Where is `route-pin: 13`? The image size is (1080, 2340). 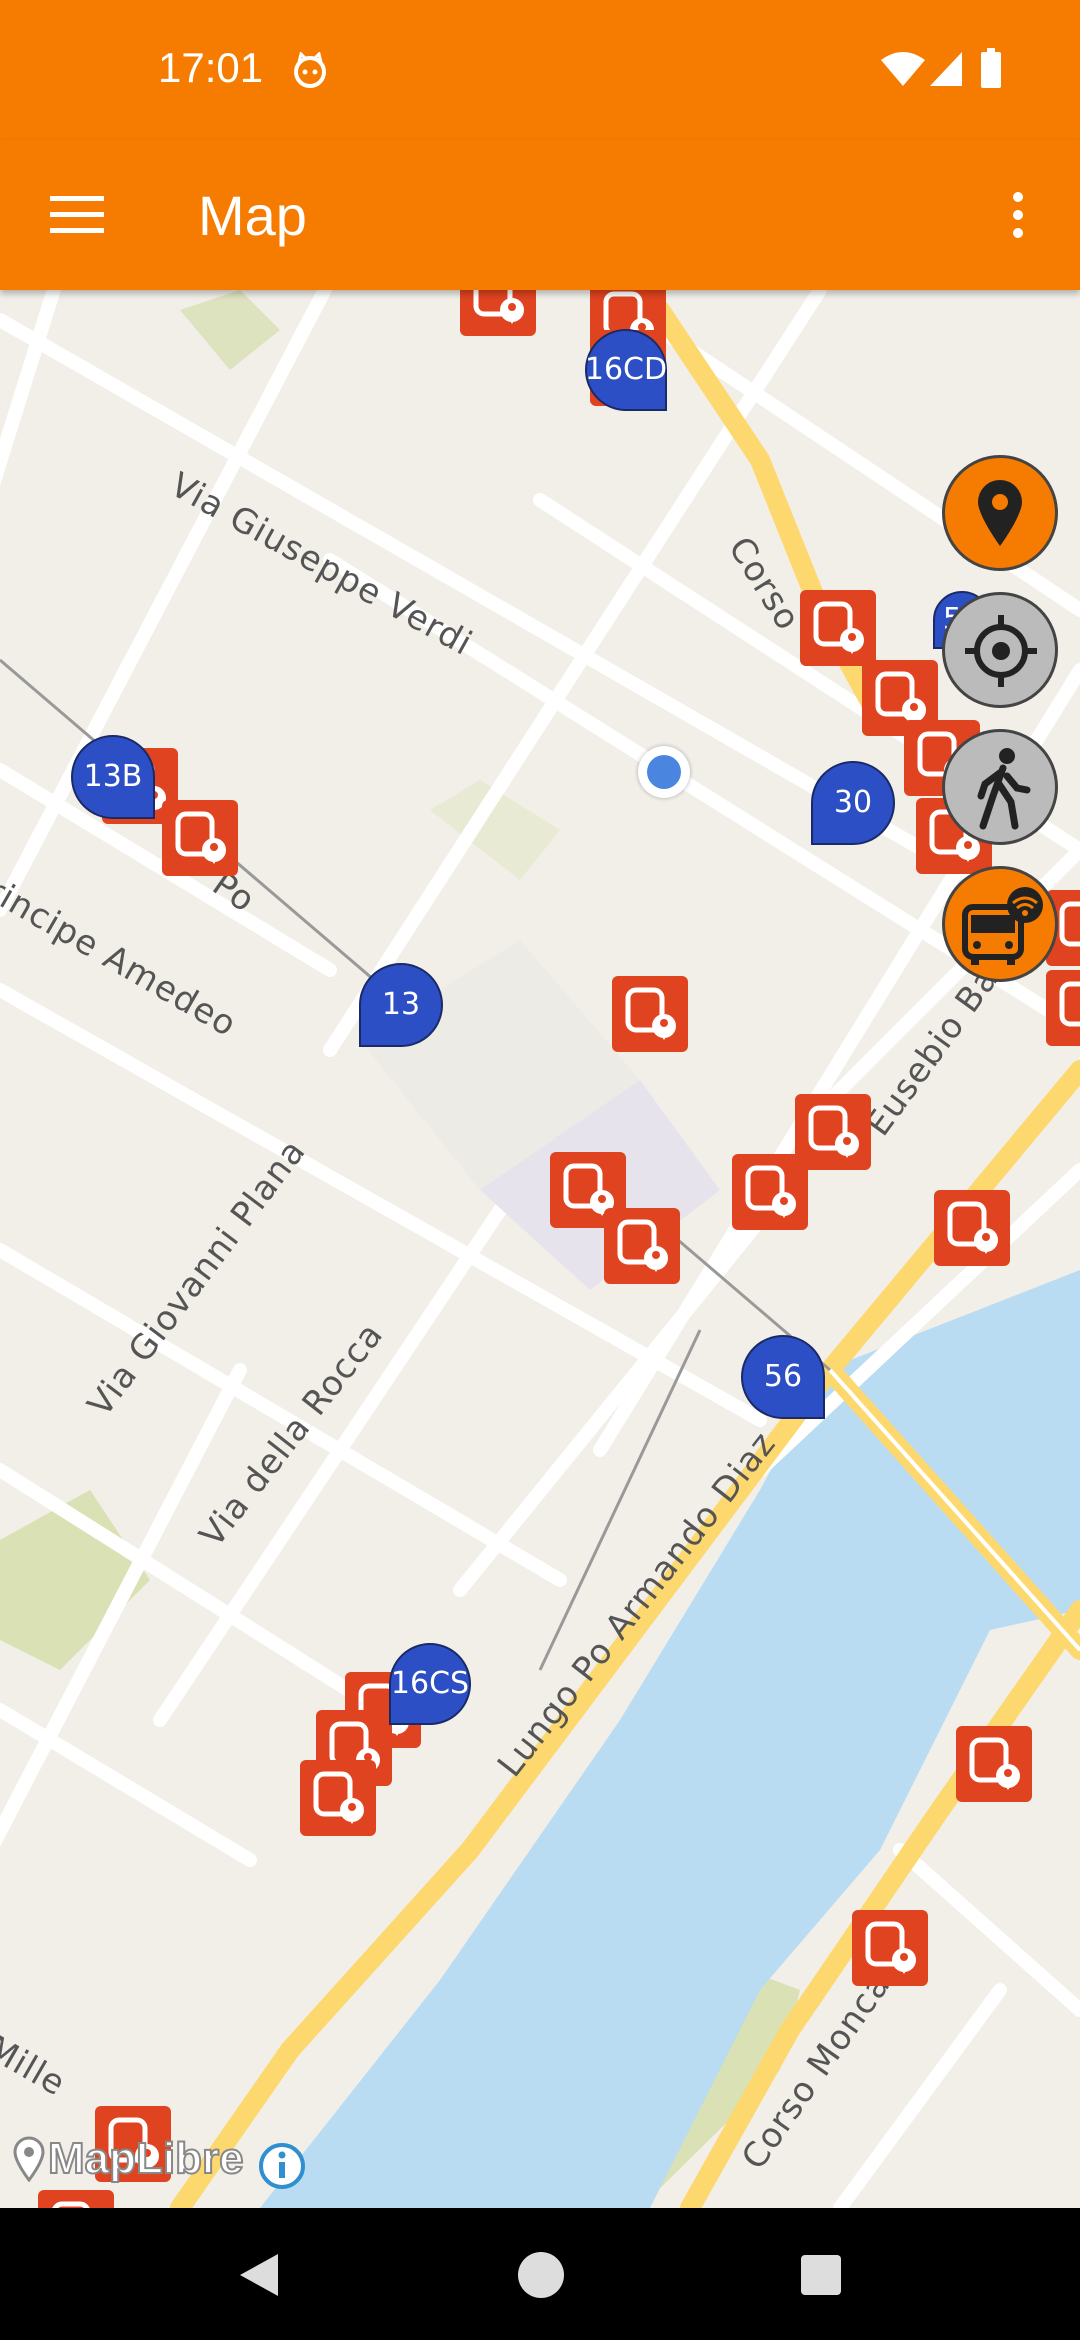
route-pin: 13 is located at coordinates (401, 1005).